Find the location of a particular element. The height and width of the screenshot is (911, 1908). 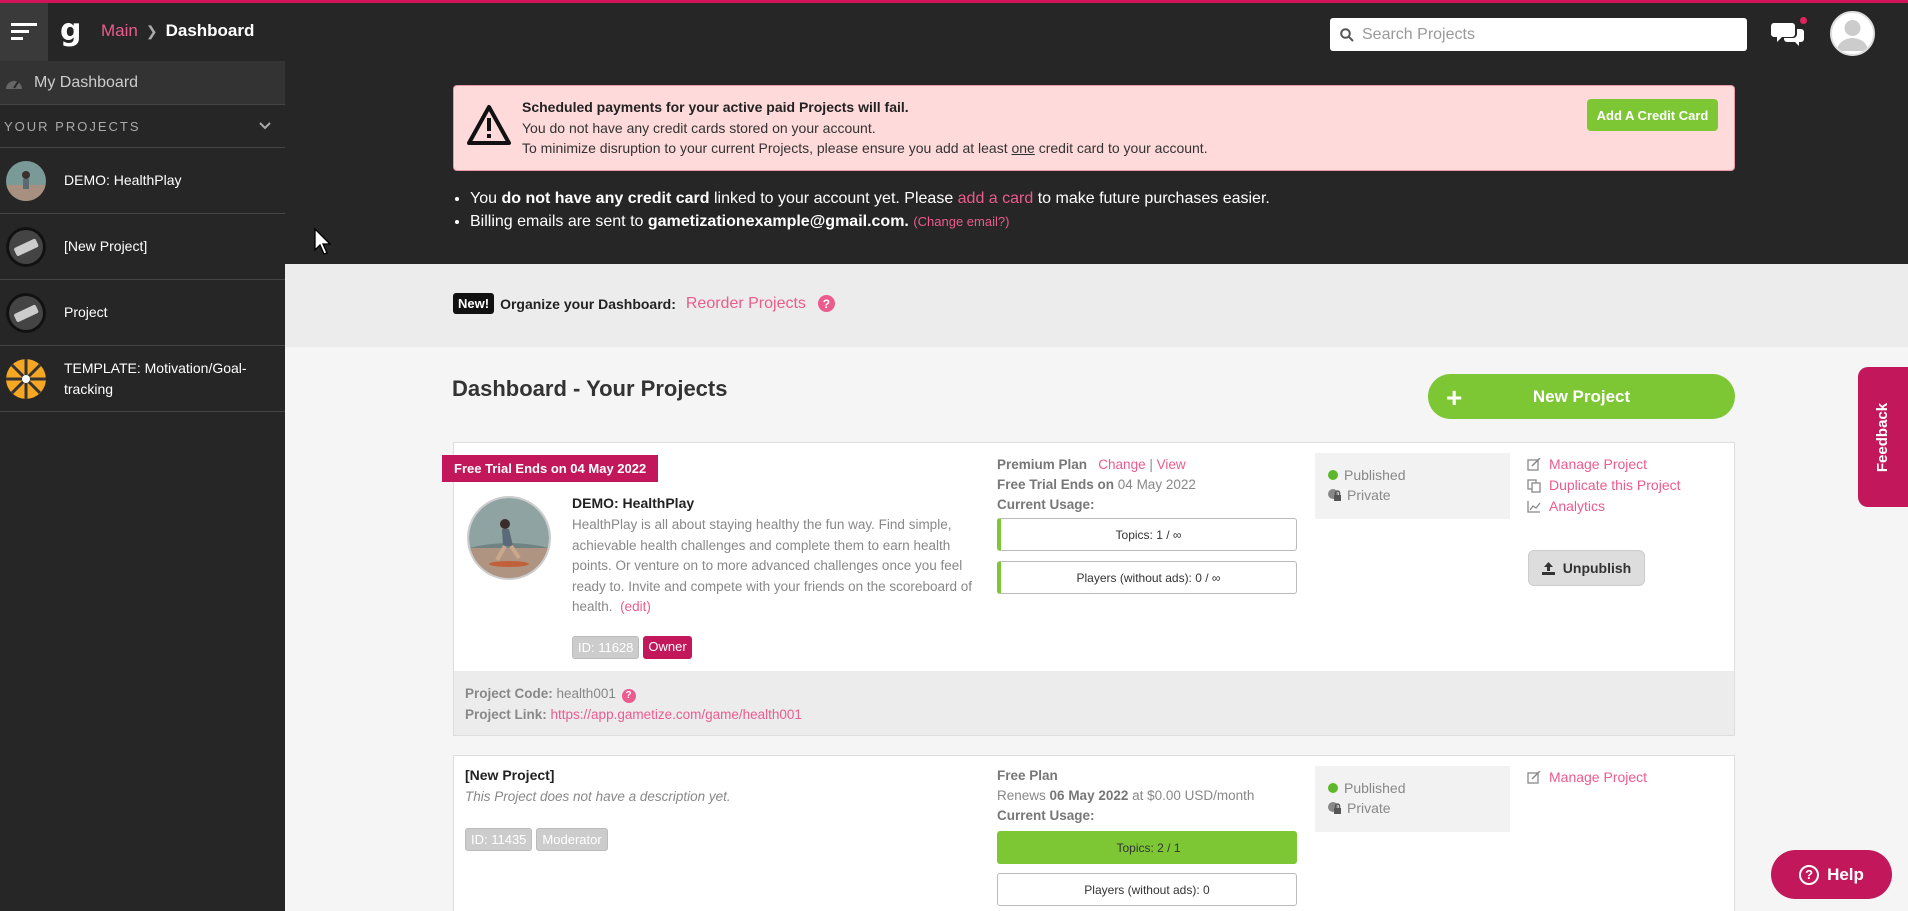

add-credit-card-button: Add A Credit Card is located at coordinates (1652, 115).